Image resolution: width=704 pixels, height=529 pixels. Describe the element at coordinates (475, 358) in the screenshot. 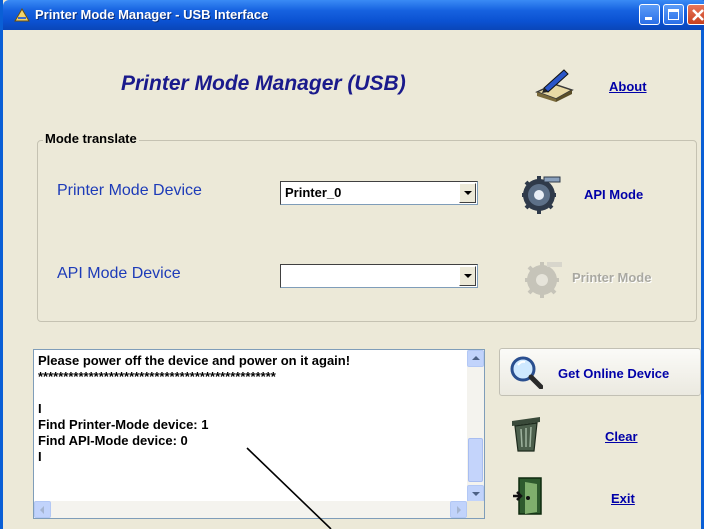

I see `scroll-up-icon` at that location.